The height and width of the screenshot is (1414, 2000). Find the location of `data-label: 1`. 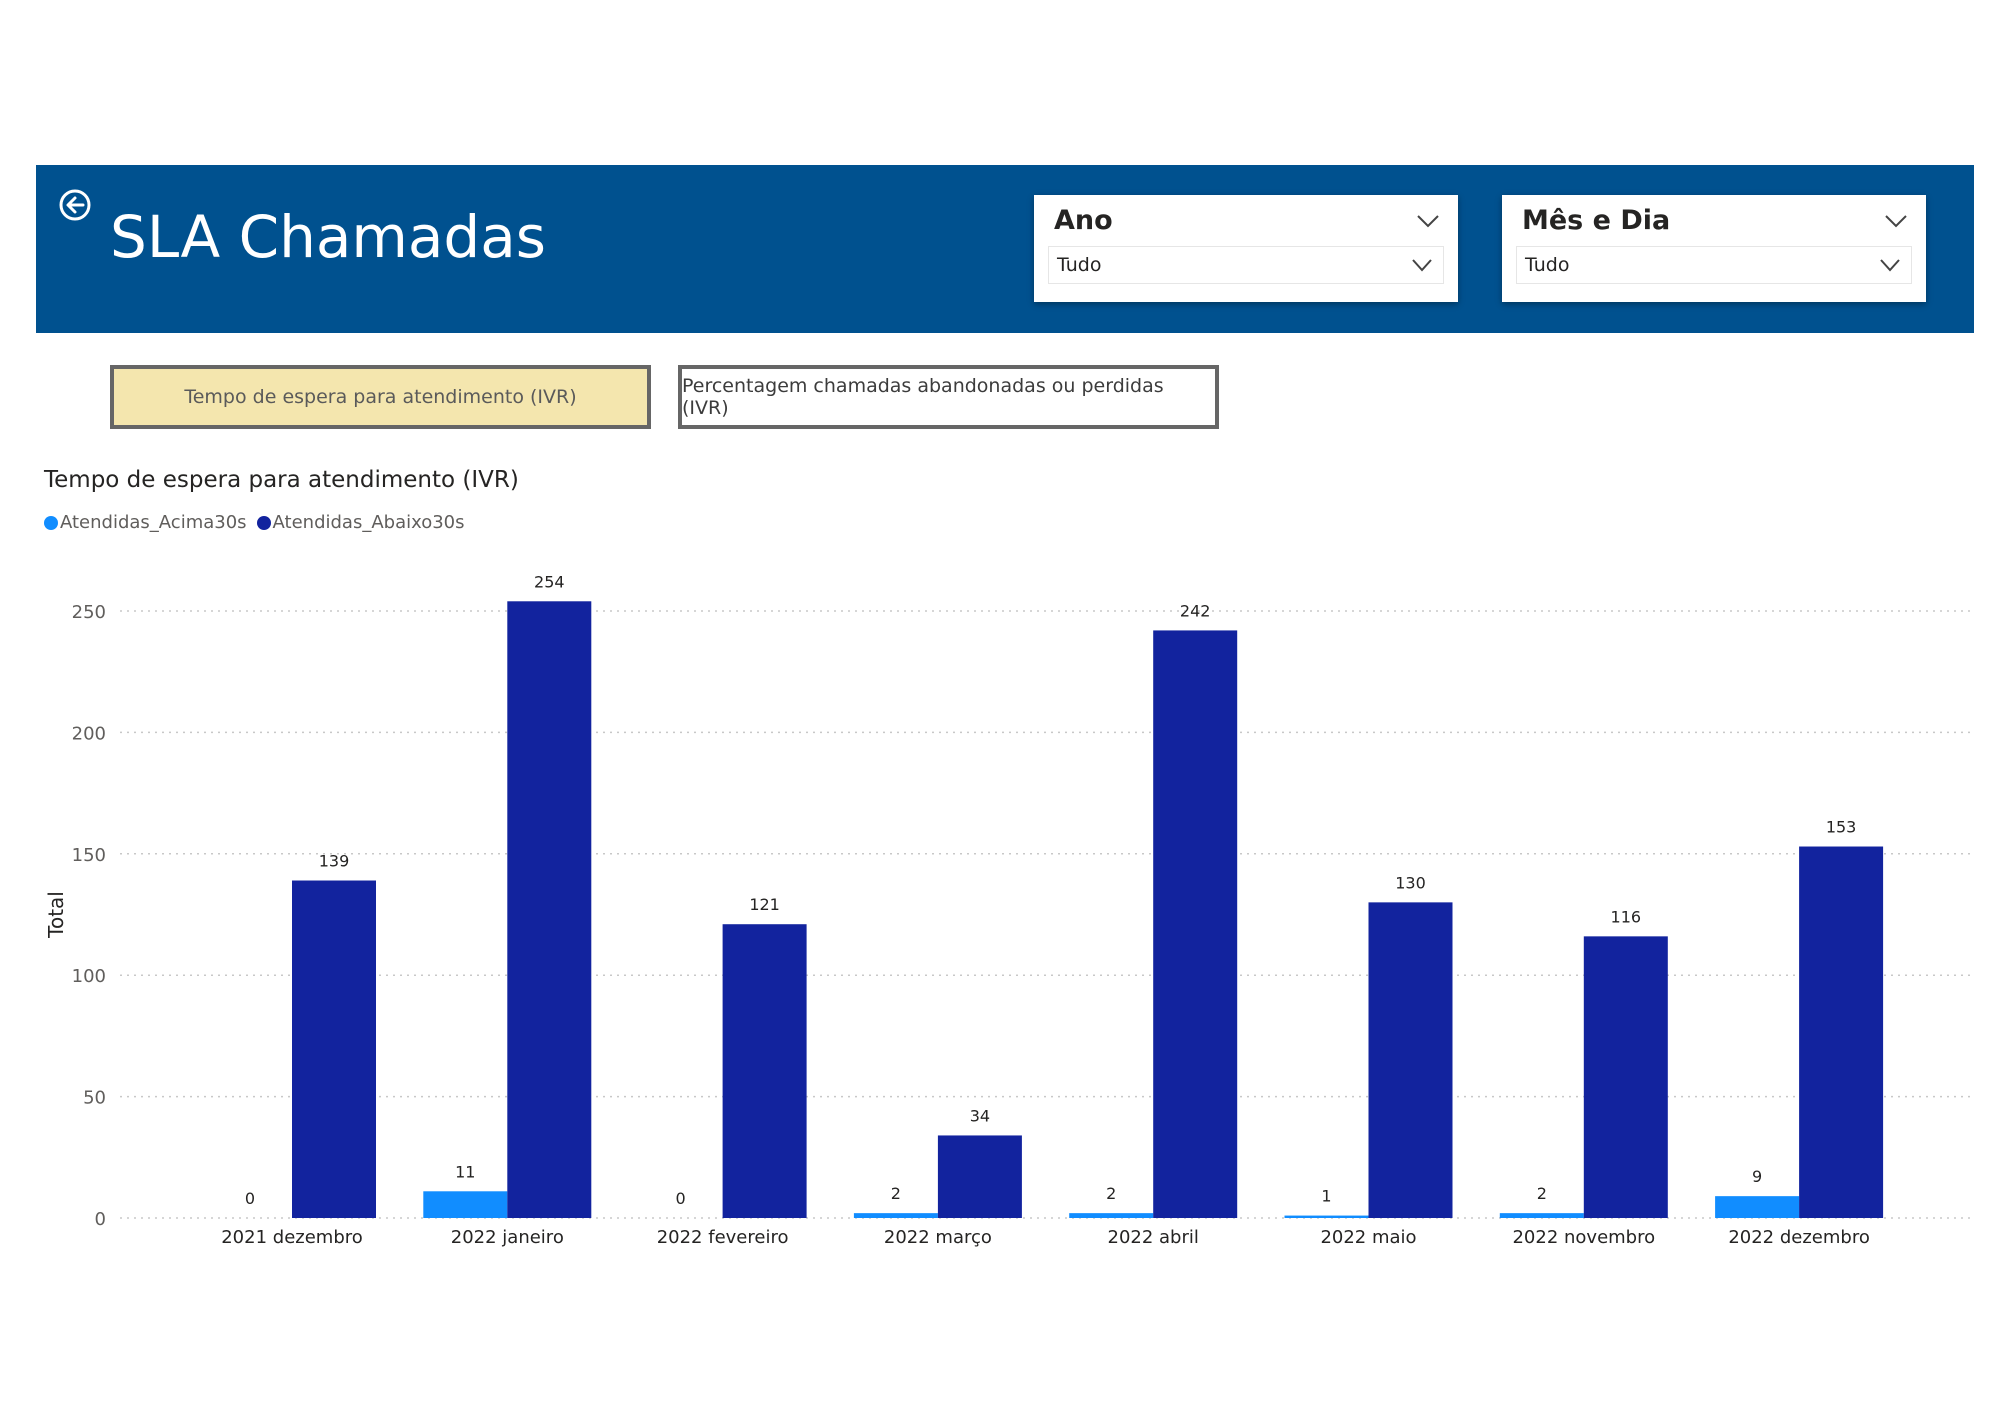

data-label: 1 is located at coordinates (1326, 1196).